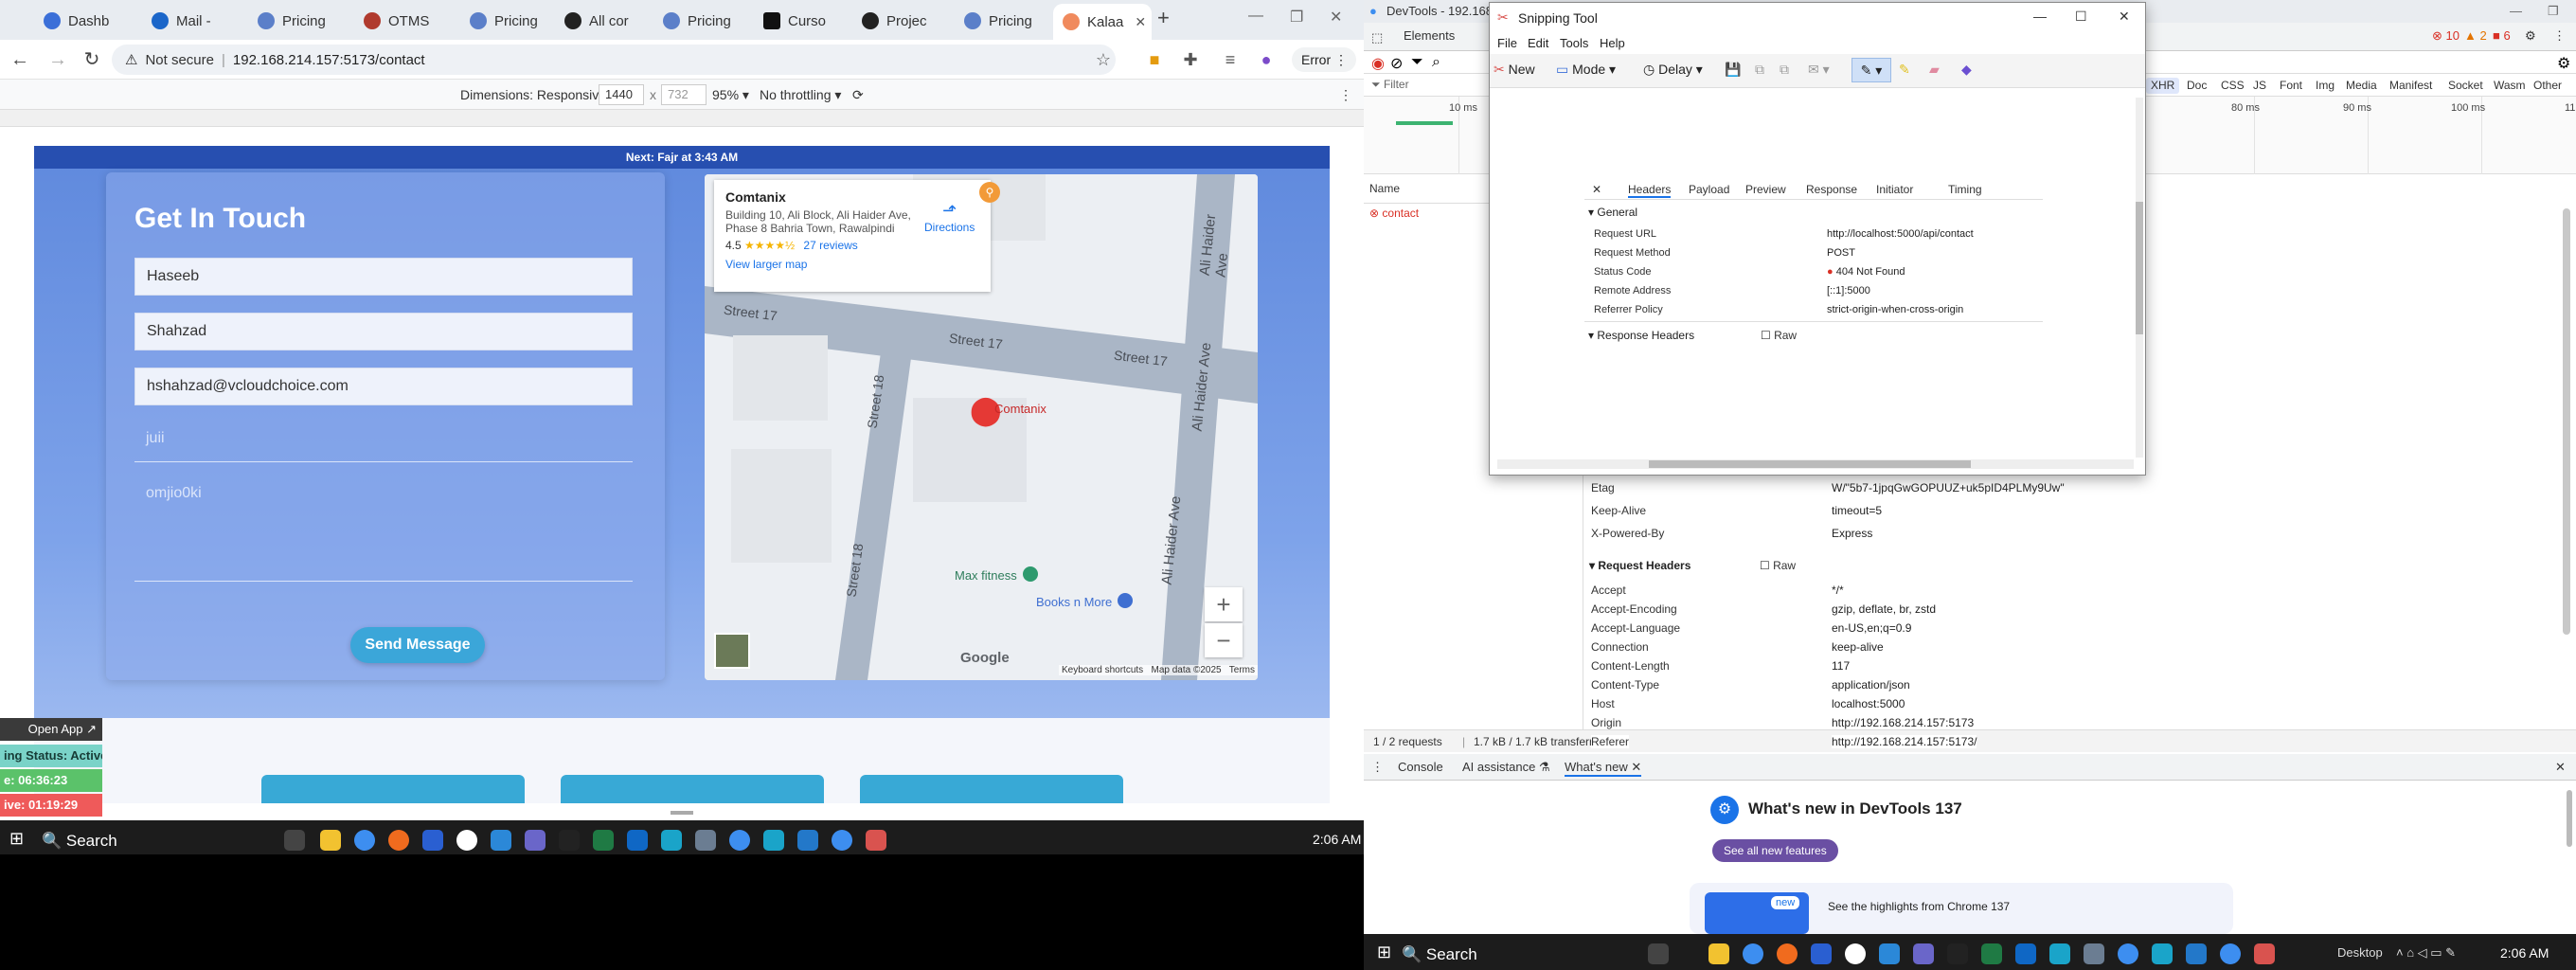  I want to click on issue-count-badge: ■ 6, so click(2502, 35).